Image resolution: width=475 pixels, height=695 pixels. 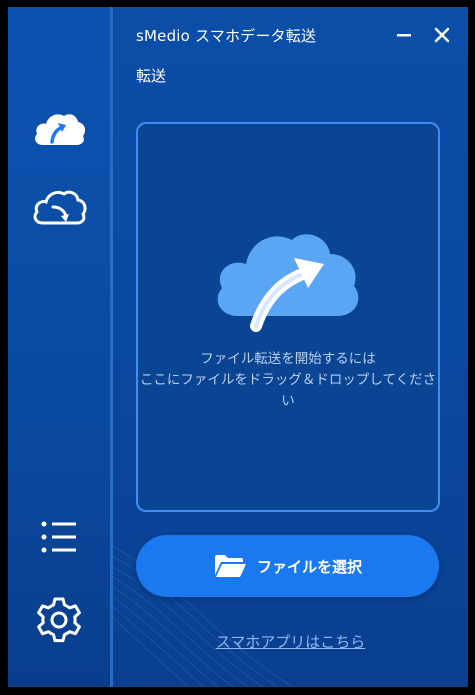 I want to click on list-icon, so click(x=58, y=537).